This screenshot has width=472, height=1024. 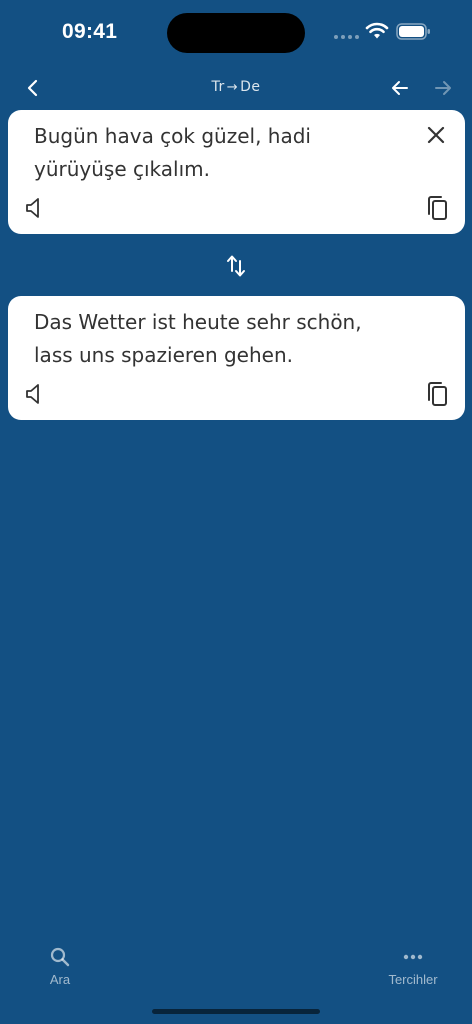 What do you see at coordinates (218, 87) in the screenshot?
I see `source-language: Tr` at bounding box center [218, 87].